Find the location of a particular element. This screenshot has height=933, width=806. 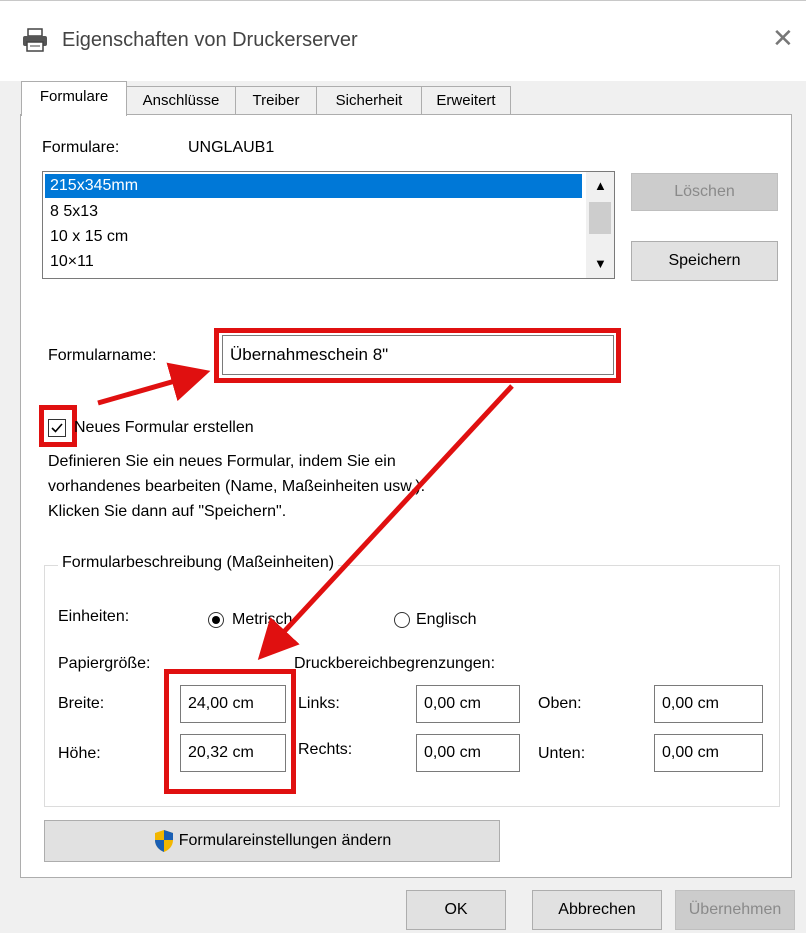

size-fields-highlight is located at coordinates (230, 731).